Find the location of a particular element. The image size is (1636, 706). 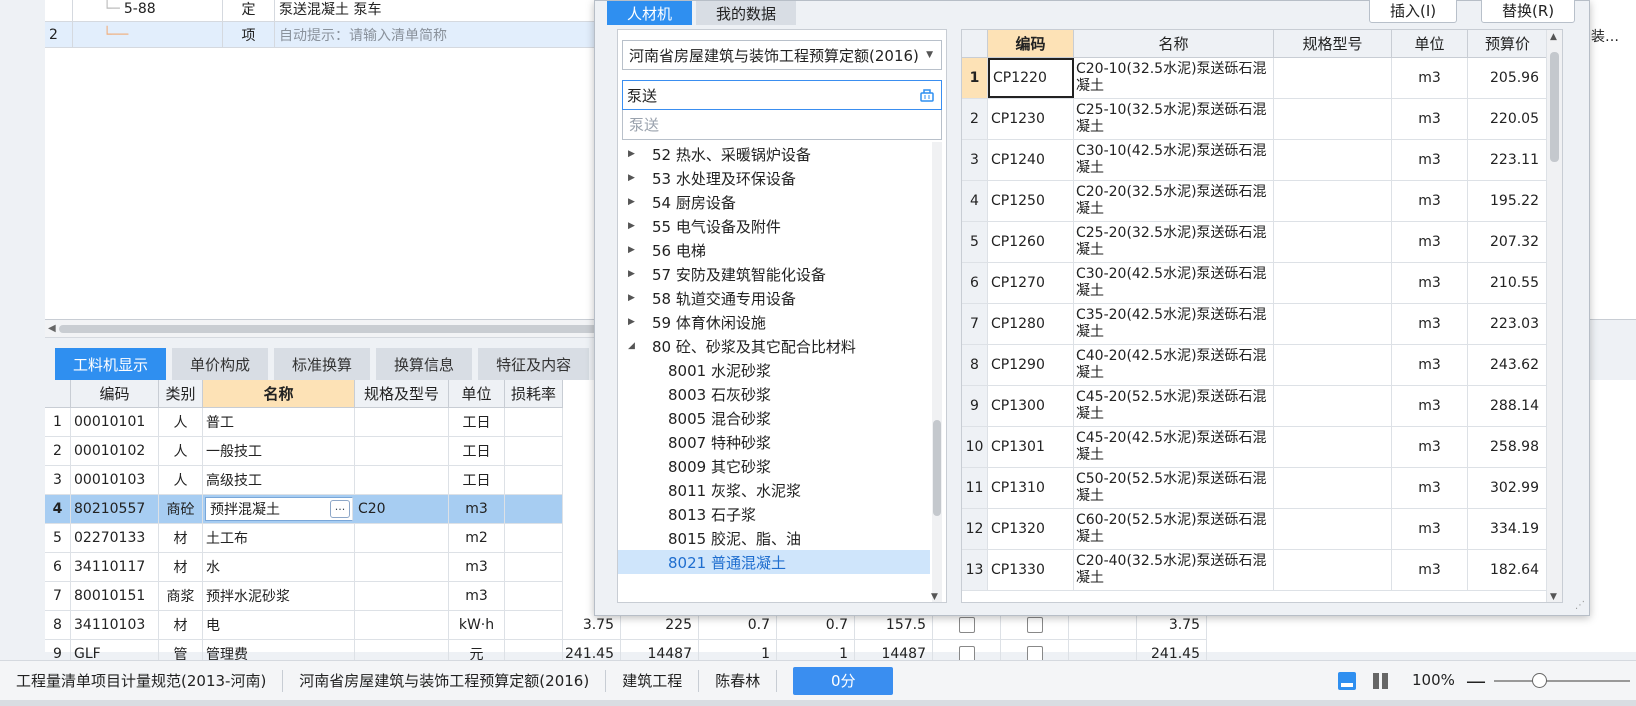

result-row: 6 CP1270 C30-20(42.5水泥)泵送砾石混凝土 m3 210.55 is located at coordinates (1255, 283).